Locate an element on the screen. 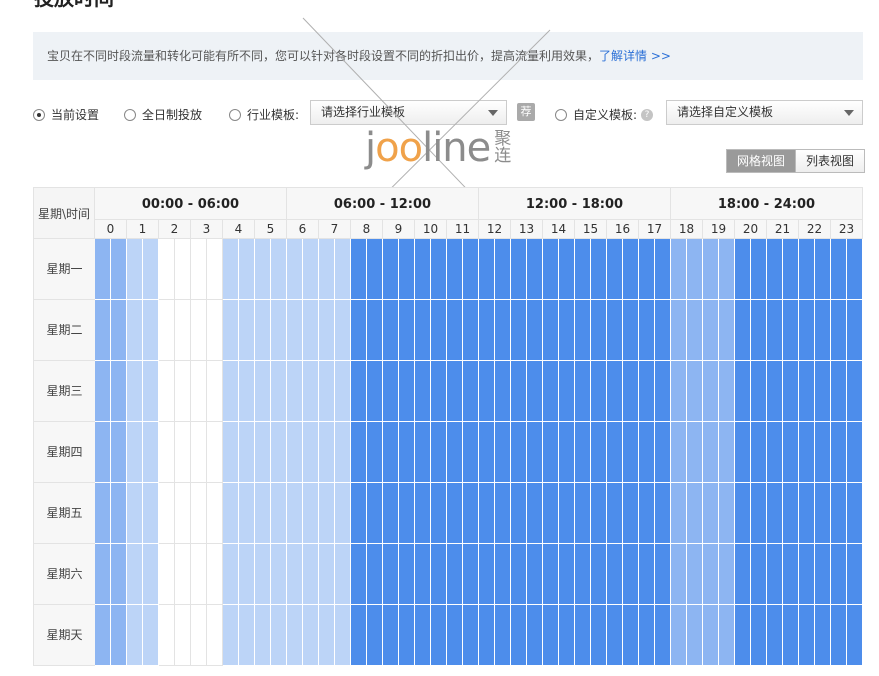  hour-header: 11 is located at coordinates (463, 229).